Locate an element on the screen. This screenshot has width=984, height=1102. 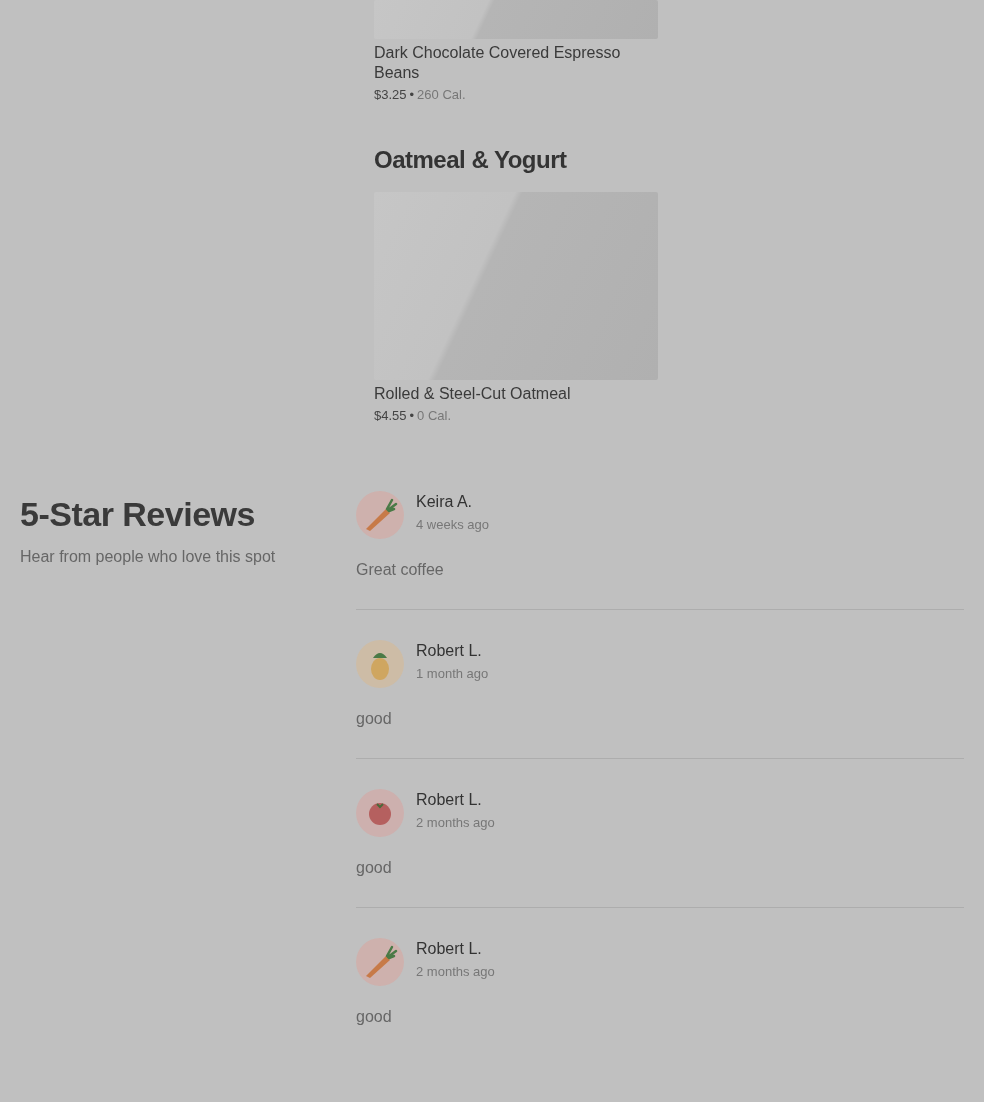
review-time: 4 weeks ago is located at coordinates (452, 524).